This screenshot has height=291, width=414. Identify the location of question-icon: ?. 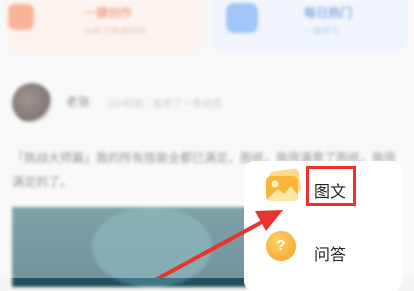
(281, 246).